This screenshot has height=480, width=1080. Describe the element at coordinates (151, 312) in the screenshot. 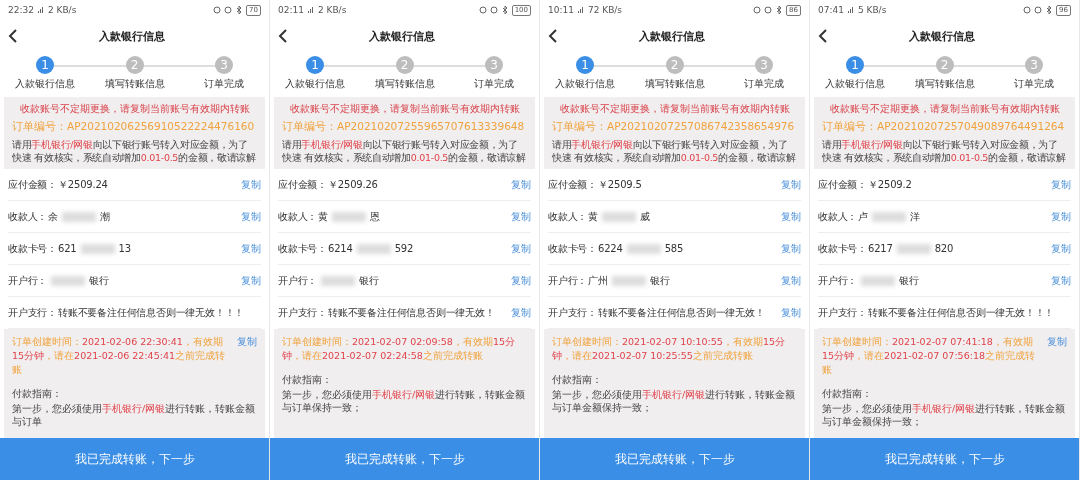

I see `field-value: 转账不要备注任何信息否则一律无效！！！` at that location.